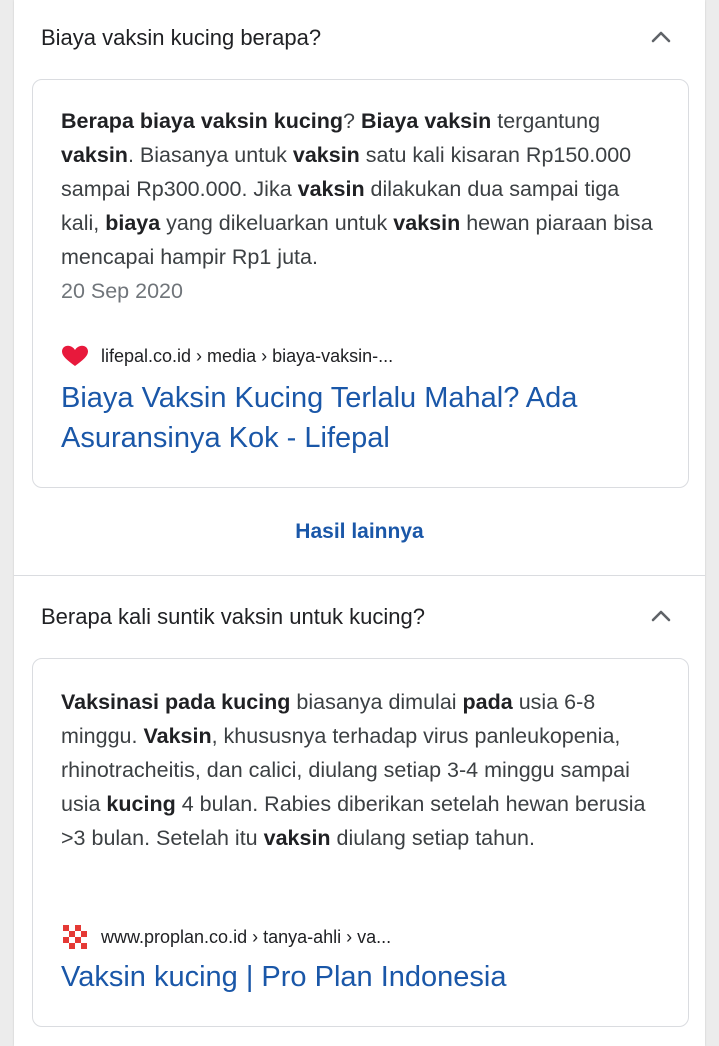  Describe the element at coordinates (181, 37) in the screenshot. I see `faq-question-1-text: Biaya vaksin kucing berapa?` at that location.